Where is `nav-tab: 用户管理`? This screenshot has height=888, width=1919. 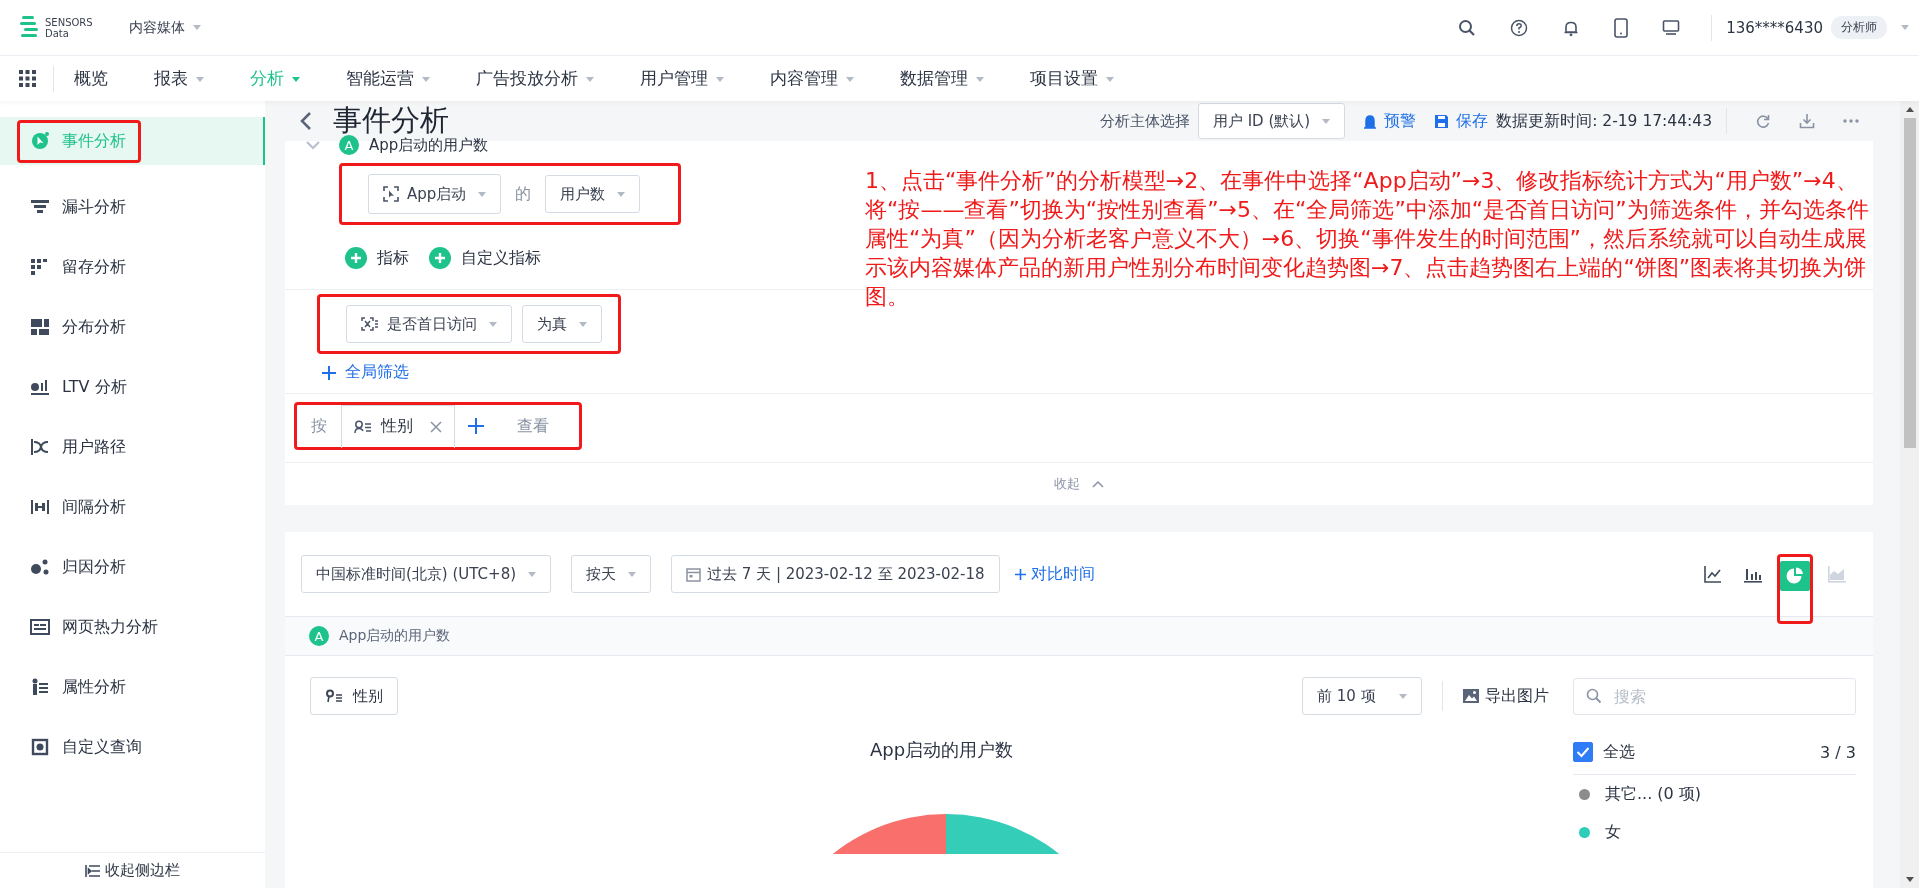
nav-tab: 用户管理 is located at coordinates (682, 78).